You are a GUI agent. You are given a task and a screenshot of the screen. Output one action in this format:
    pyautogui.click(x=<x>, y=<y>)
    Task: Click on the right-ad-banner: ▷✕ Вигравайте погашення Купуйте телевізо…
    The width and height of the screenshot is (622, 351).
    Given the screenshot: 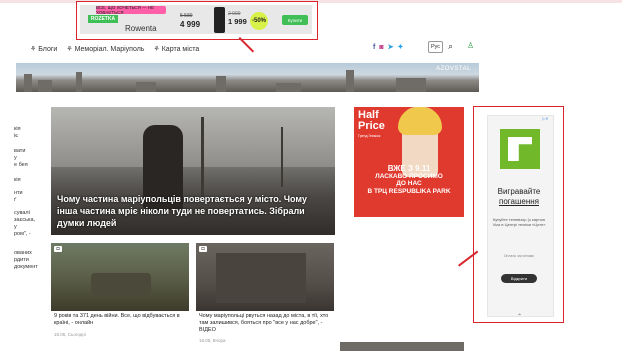 What is the action you would take?
    pyautogui.click(x=518, y=214)
    